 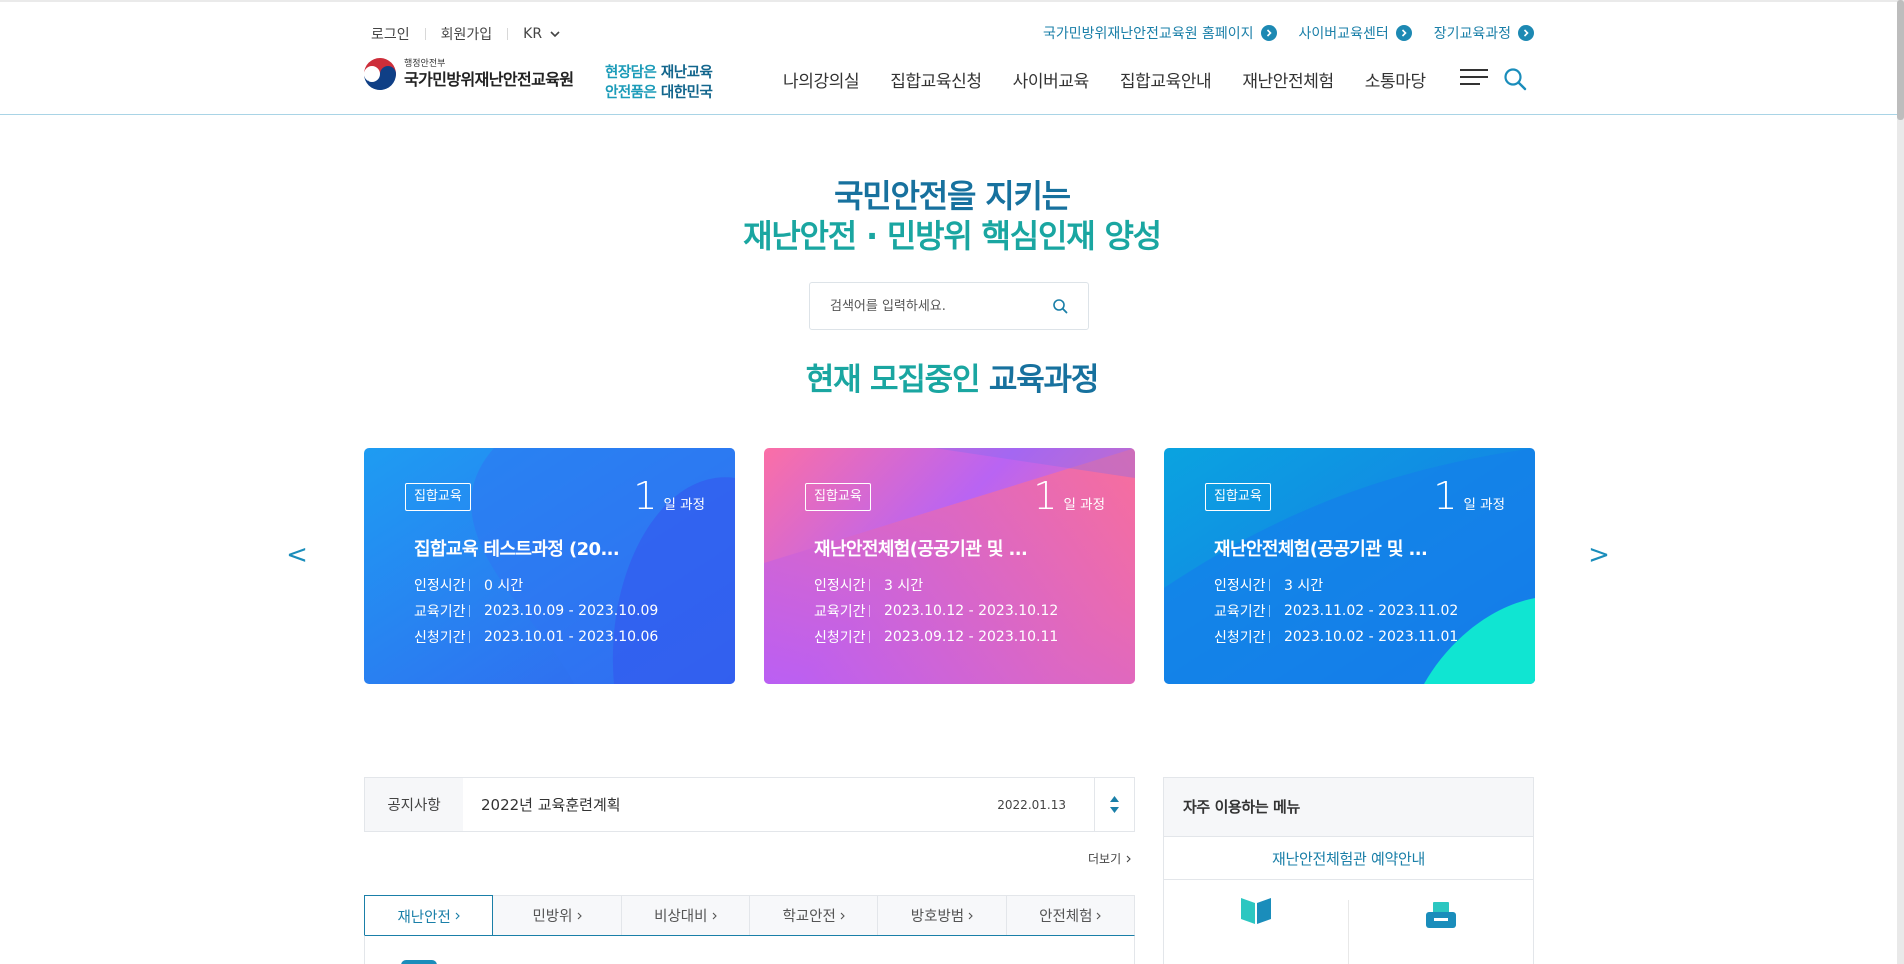 What do you see at coordinates (1474, 78) in the screenshot?
I see `hamburger-menu-icon` at bounding box center [1474, 78].